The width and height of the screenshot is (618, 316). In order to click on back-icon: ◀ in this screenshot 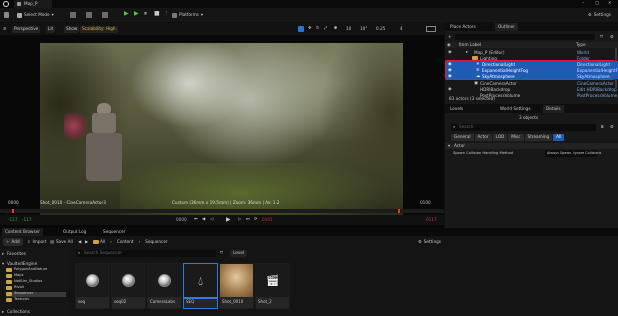, I will do `click(79, 241)`.